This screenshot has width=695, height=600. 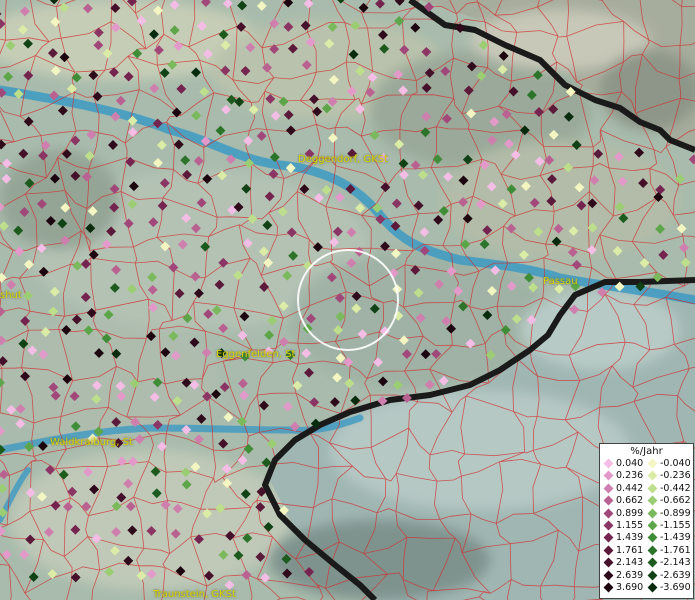 I want to click on legend-label-negative: -1.761, so click(x=675, y=550).